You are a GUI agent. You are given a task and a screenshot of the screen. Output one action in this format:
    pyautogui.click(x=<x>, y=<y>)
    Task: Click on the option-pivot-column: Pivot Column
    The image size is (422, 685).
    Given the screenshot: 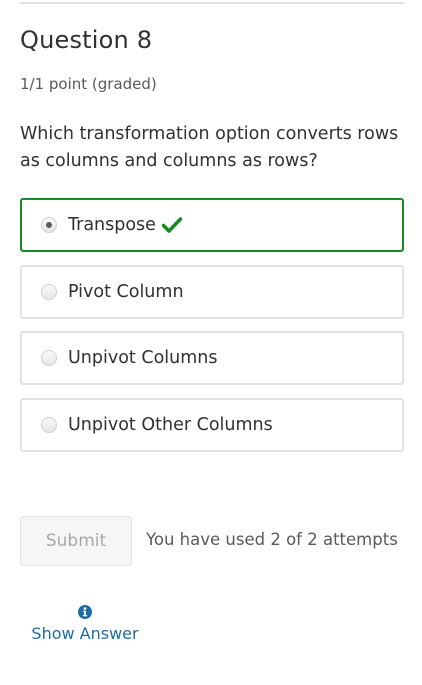 What is the action you would take?
    pyautogui.click(x=212, y=292)
    